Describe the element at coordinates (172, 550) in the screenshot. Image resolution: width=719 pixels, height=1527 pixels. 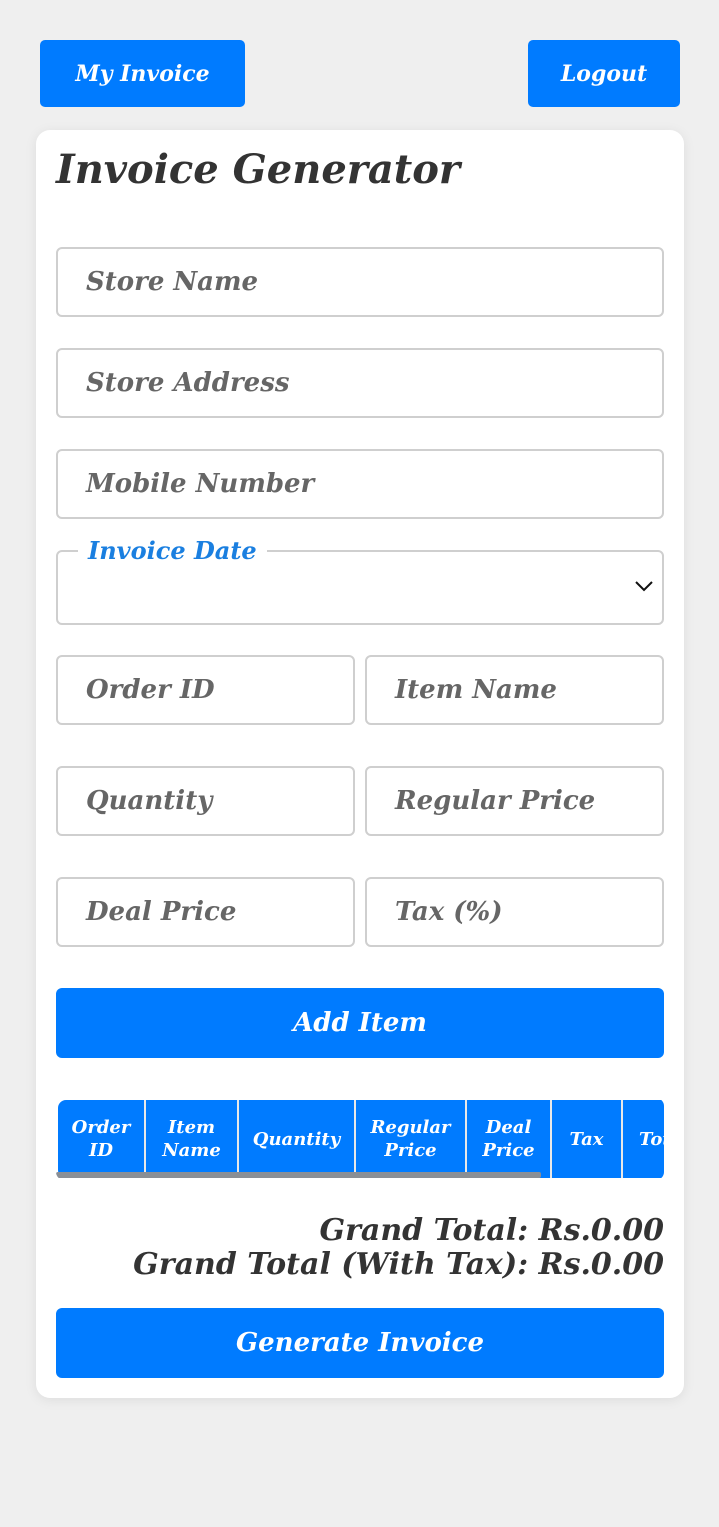
I see `invoice-date-label: Invoice Date` at that location.